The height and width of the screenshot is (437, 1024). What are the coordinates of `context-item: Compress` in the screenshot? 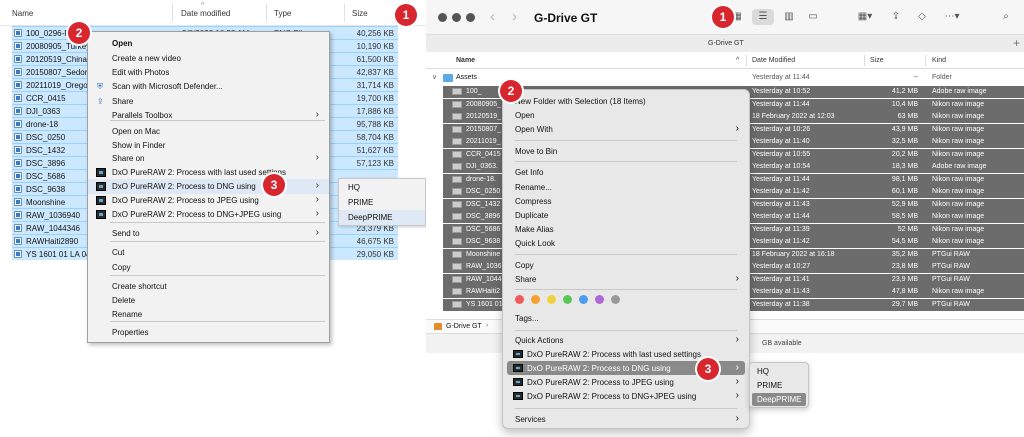 It's located at (626, 201).